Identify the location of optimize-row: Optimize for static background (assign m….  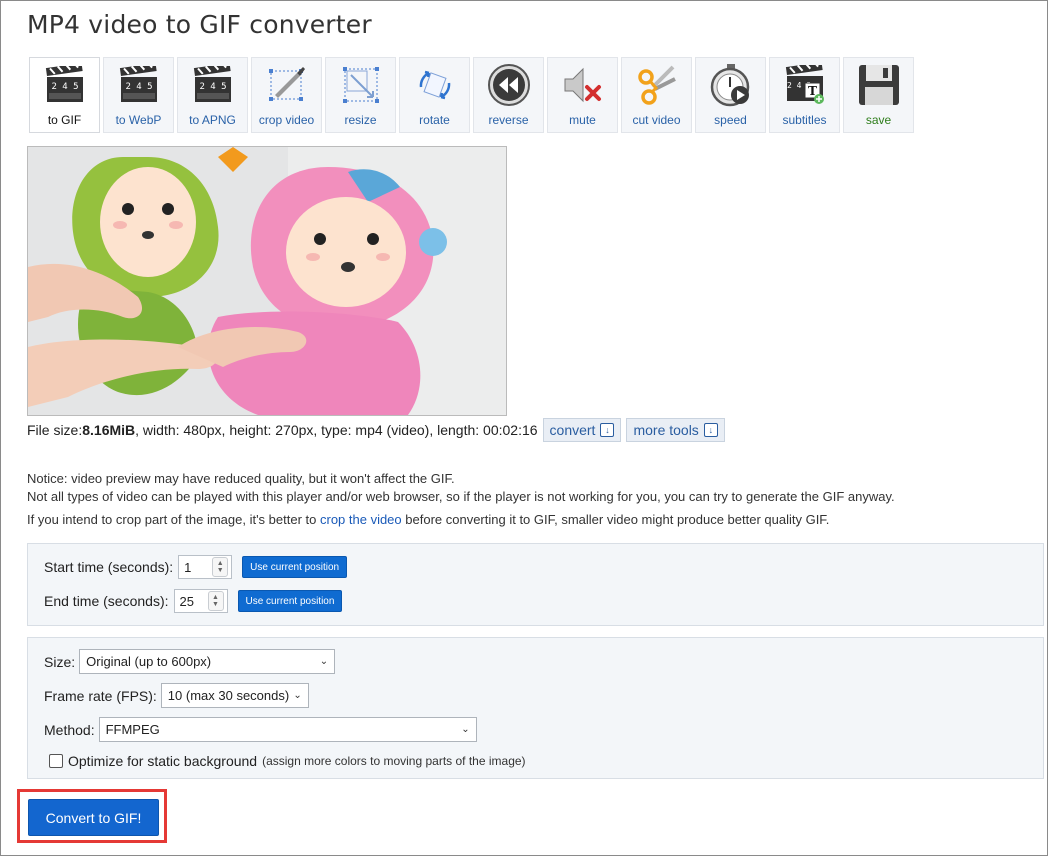
(287, 761).